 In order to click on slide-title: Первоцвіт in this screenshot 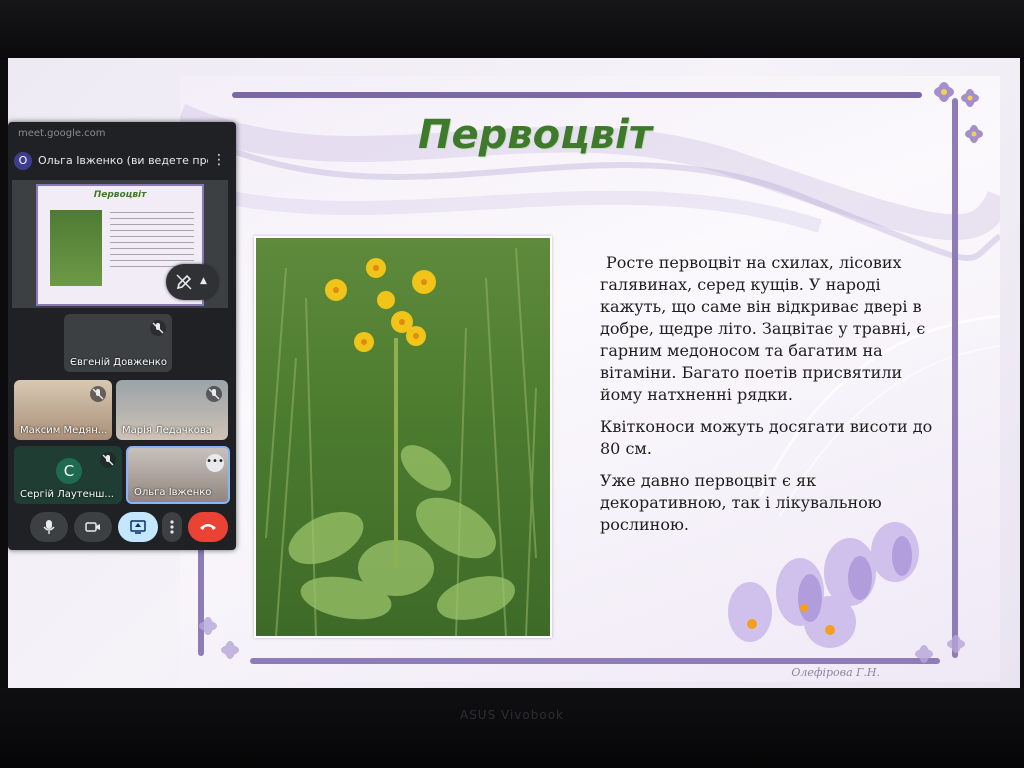, I will do `click(535, 135)`.